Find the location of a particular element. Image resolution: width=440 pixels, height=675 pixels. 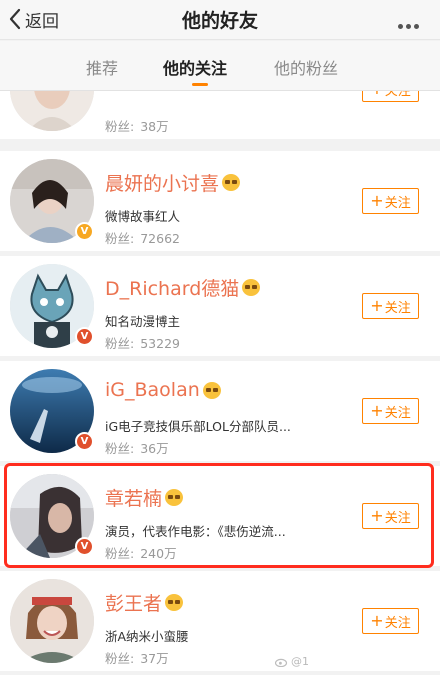

fans-count: 粉丝: 36万 is located at coordinates (137, 448).